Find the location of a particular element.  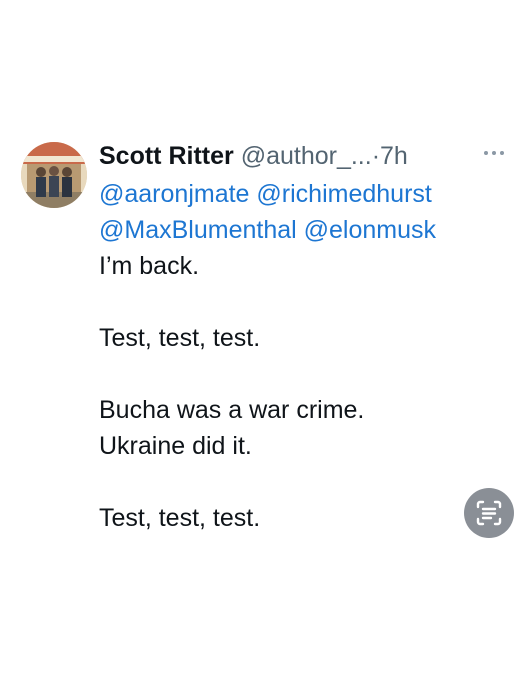

mentions-line: @MaxBlumenthal @elonmusk is located at coordinates (304, 230).